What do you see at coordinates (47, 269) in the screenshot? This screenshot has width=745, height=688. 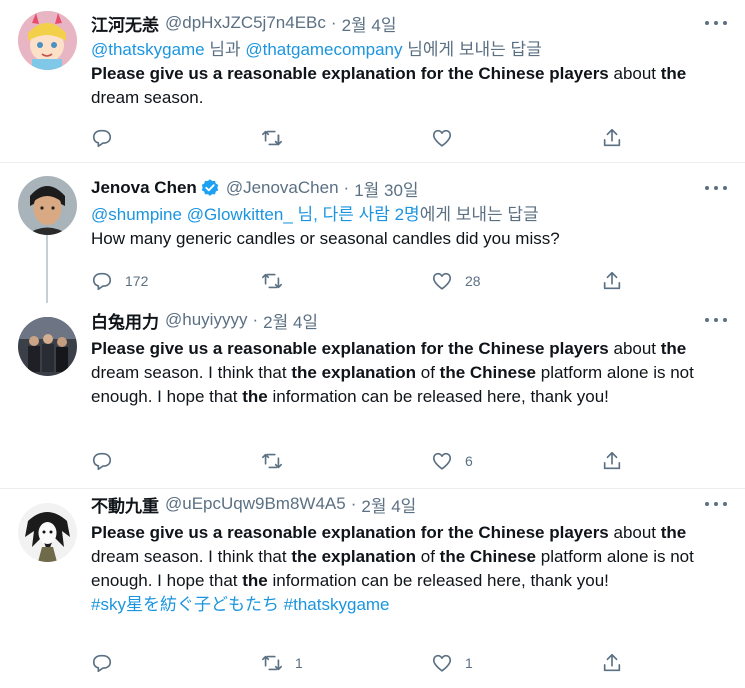 I see `thread-line` at bounding box center [47, 269].